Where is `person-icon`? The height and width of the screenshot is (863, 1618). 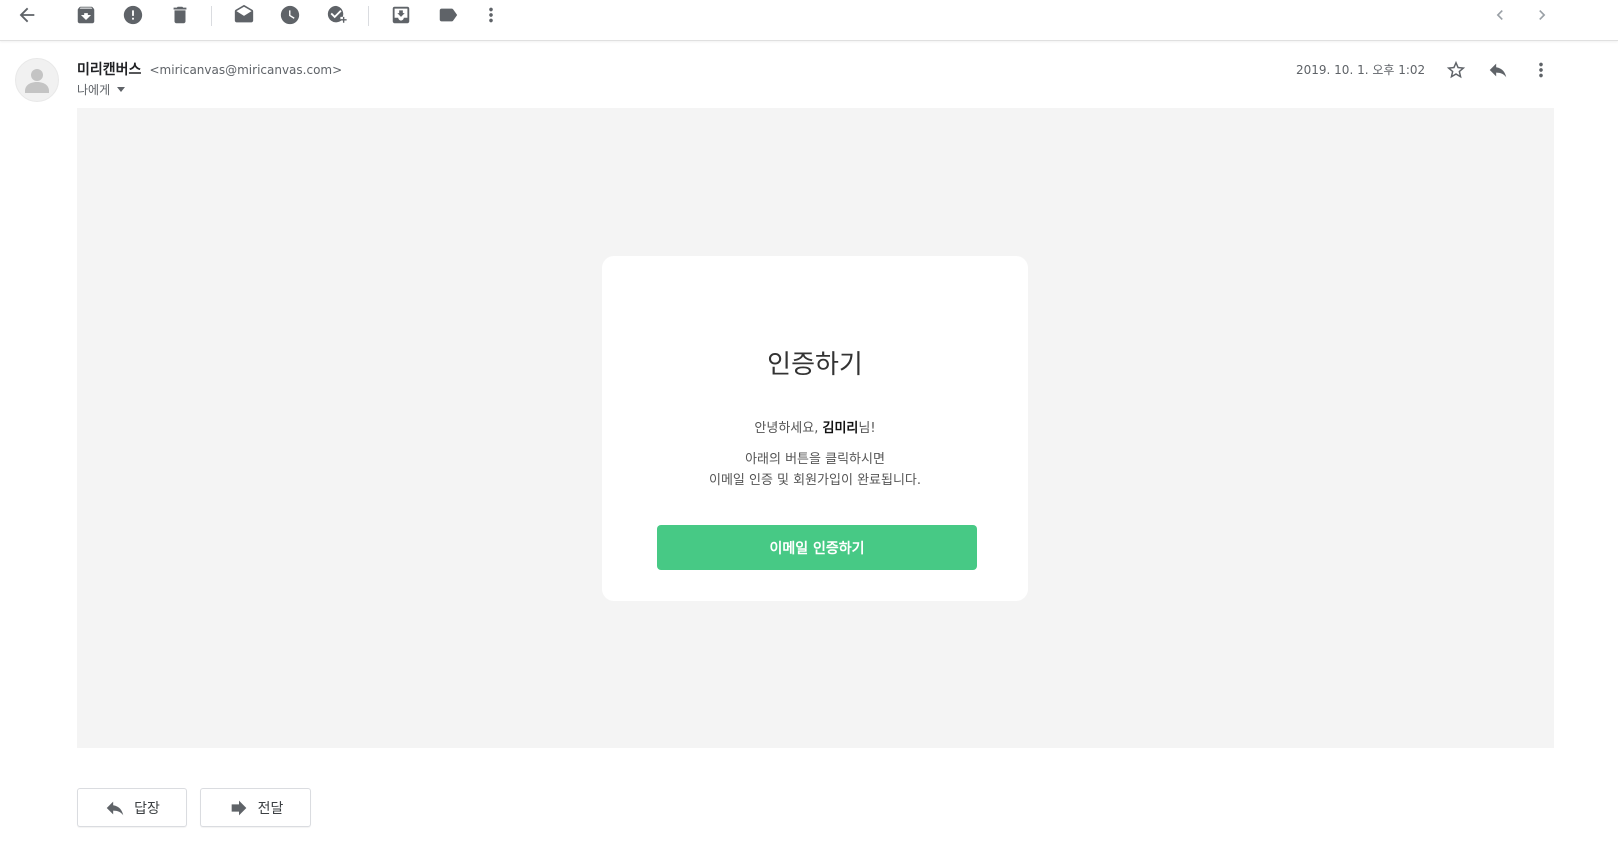
person-icon is located at coordinates (37, 81).